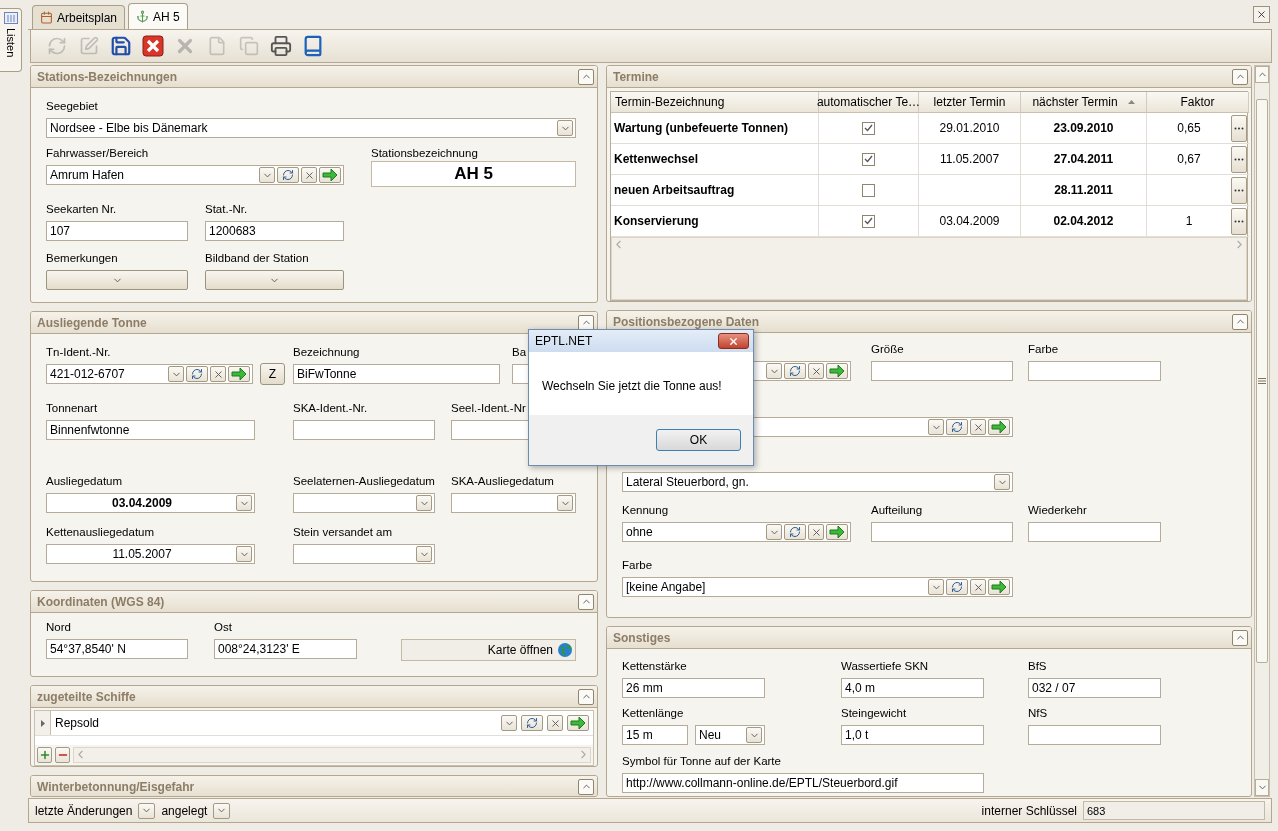 The image size is (1278, 831). Describe the element at coordinates (11, 40) in the screenshot. I see `side-tab: Listen` at that location.